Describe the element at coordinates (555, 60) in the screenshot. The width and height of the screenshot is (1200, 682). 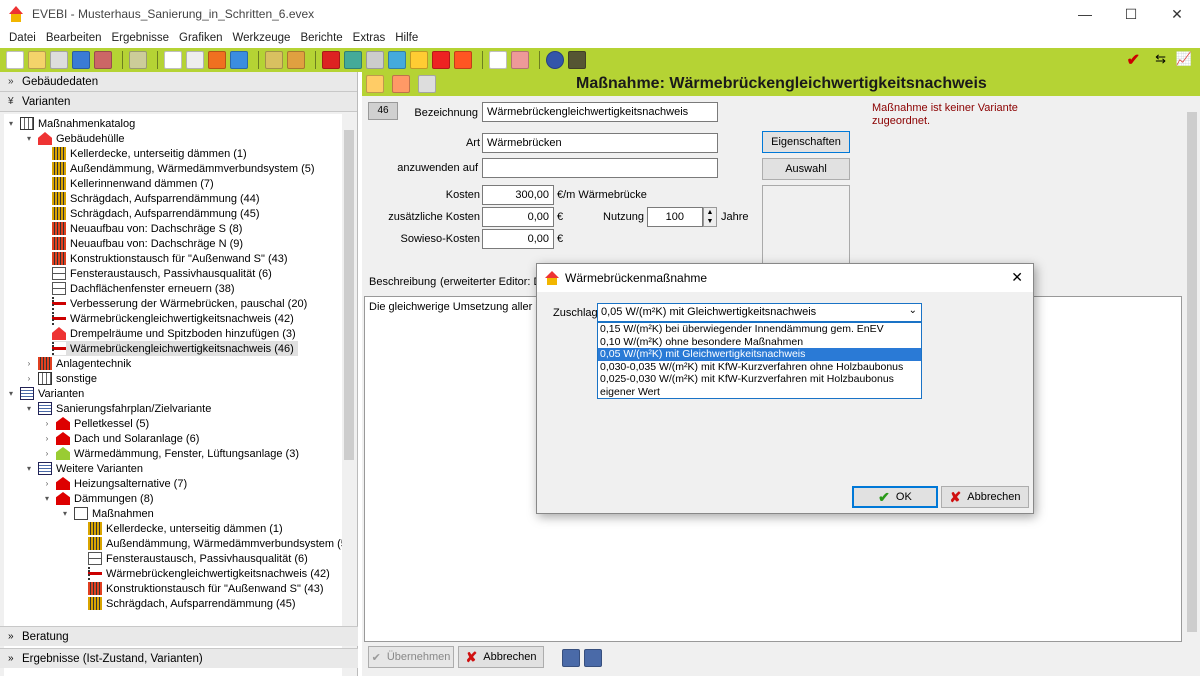
I see `help-icon` at that location.